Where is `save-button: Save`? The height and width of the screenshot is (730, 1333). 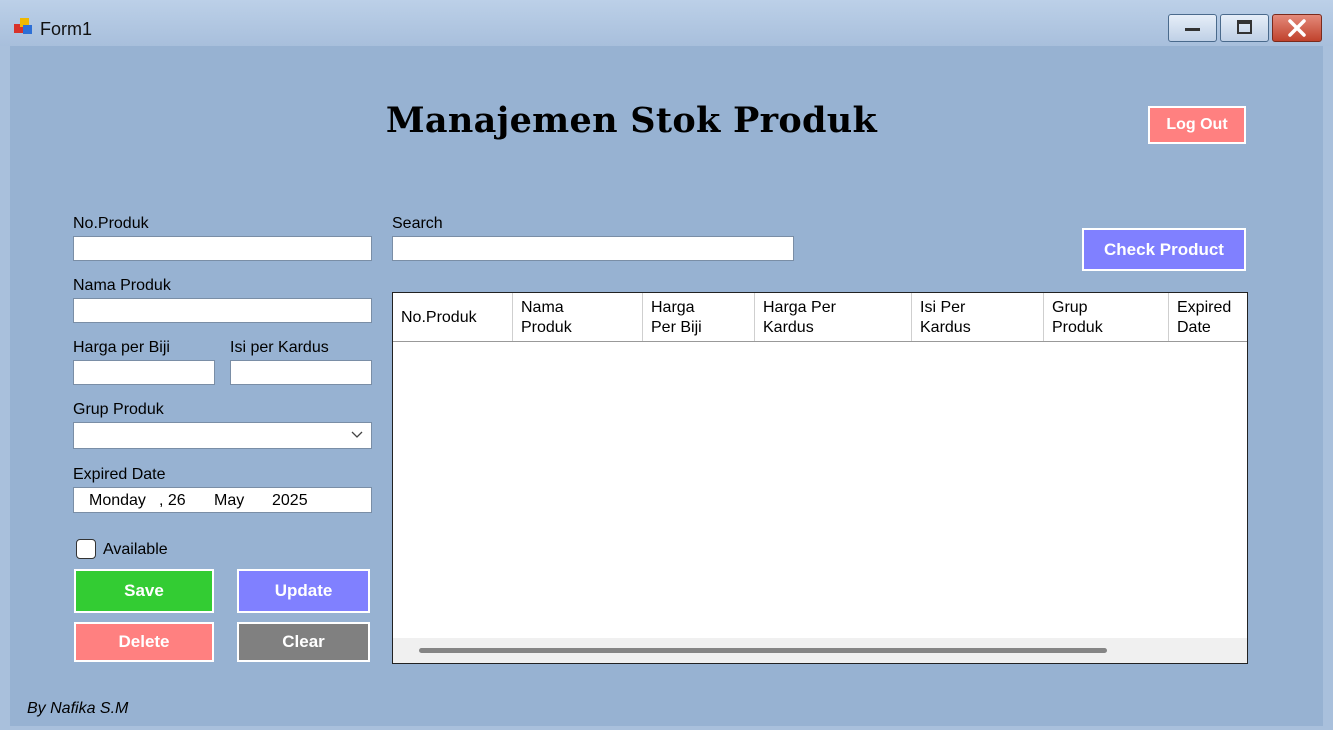 save-button: Save is located at coordinates (144, 591).